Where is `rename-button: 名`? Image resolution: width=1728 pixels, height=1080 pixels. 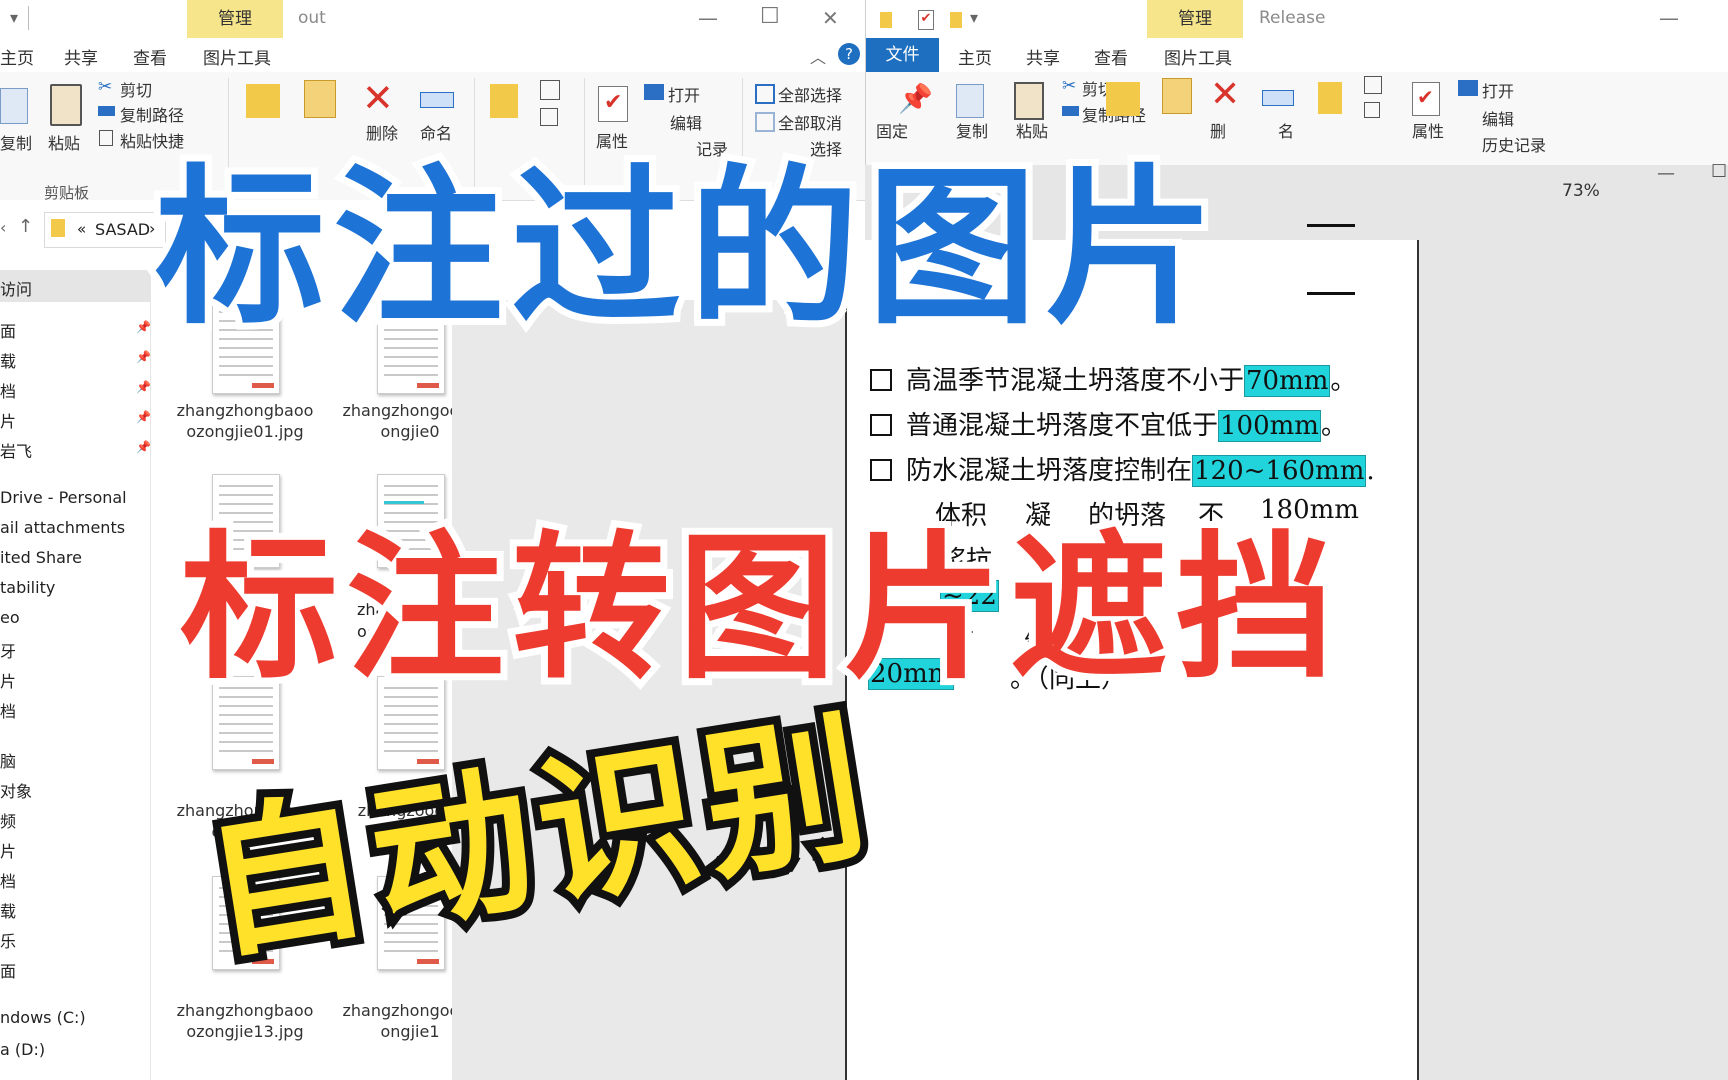 rename-button: 名 is located at coordinates (1286, 130).